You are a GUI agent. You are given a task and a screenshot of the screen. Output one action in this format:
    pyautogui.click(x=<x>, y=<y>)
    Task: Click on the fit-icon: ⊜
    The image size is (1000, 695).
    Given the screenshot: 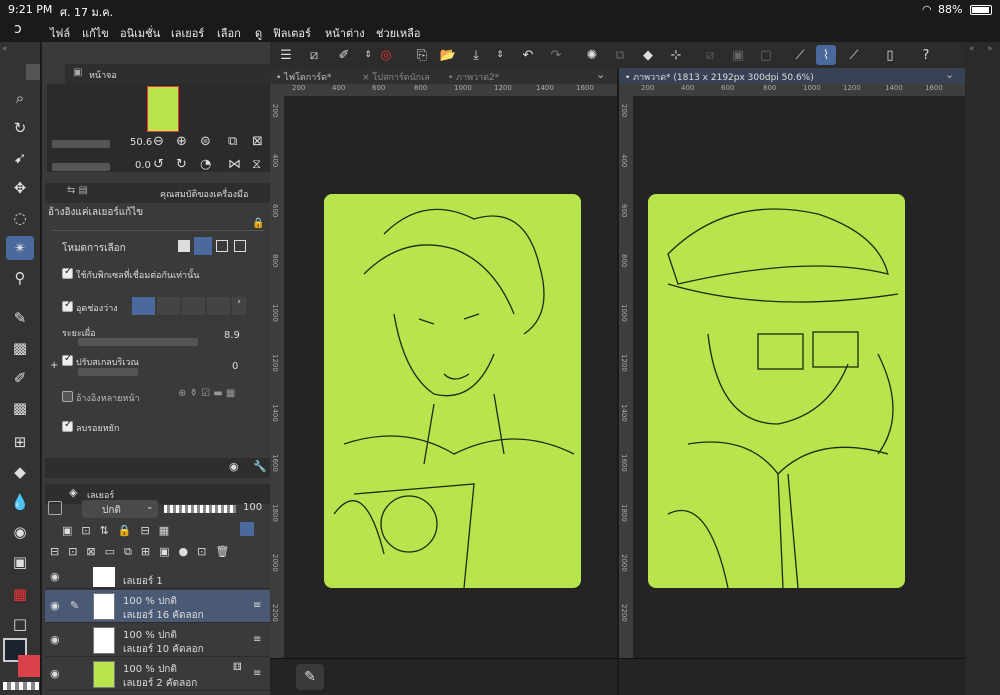 What is the action you would take?
    pyautogui.click(x=205, y=141)
    